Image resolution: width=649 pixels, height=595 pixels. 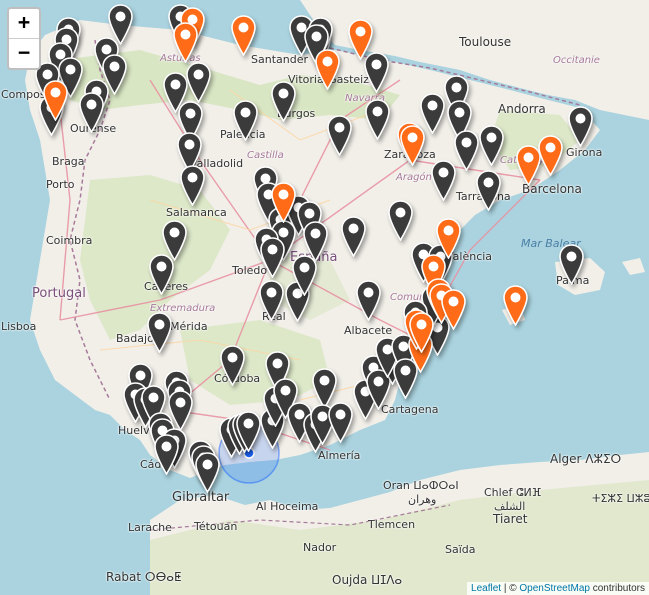 I want to click on osm-link: OpenStreetMap, so click(x=554, y=588).